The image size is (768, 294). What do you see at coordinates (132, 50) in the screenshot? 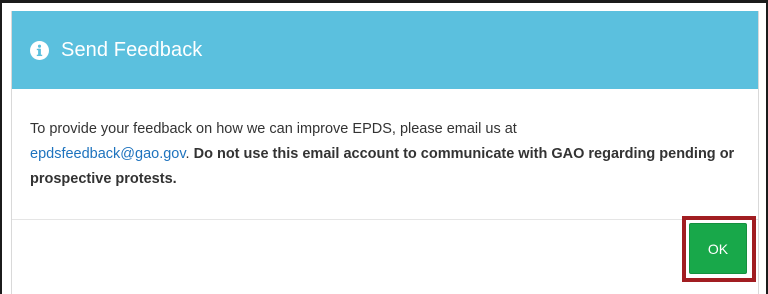
I see `dialog-title: Send Feedback` at bounding box center [132, 50].